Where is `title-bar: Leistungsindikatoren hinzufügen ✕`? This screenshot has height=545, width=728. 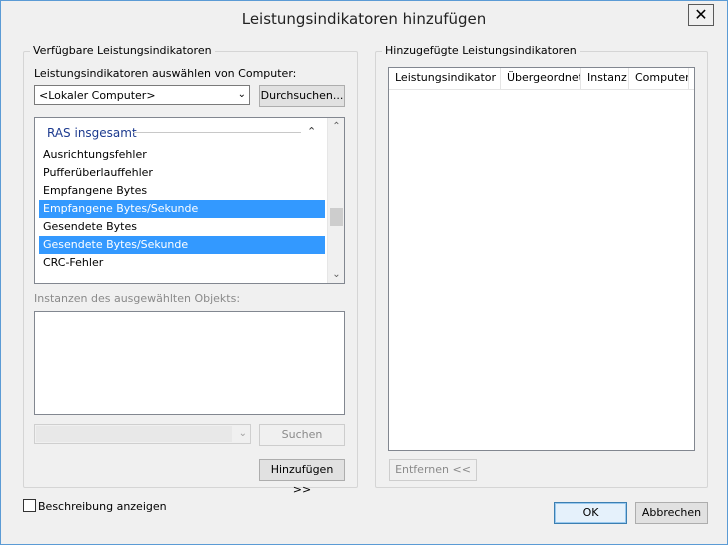
title-bar: Leistungsindikatoren hinzufügen ✕ is located at coordinates (364, 18).